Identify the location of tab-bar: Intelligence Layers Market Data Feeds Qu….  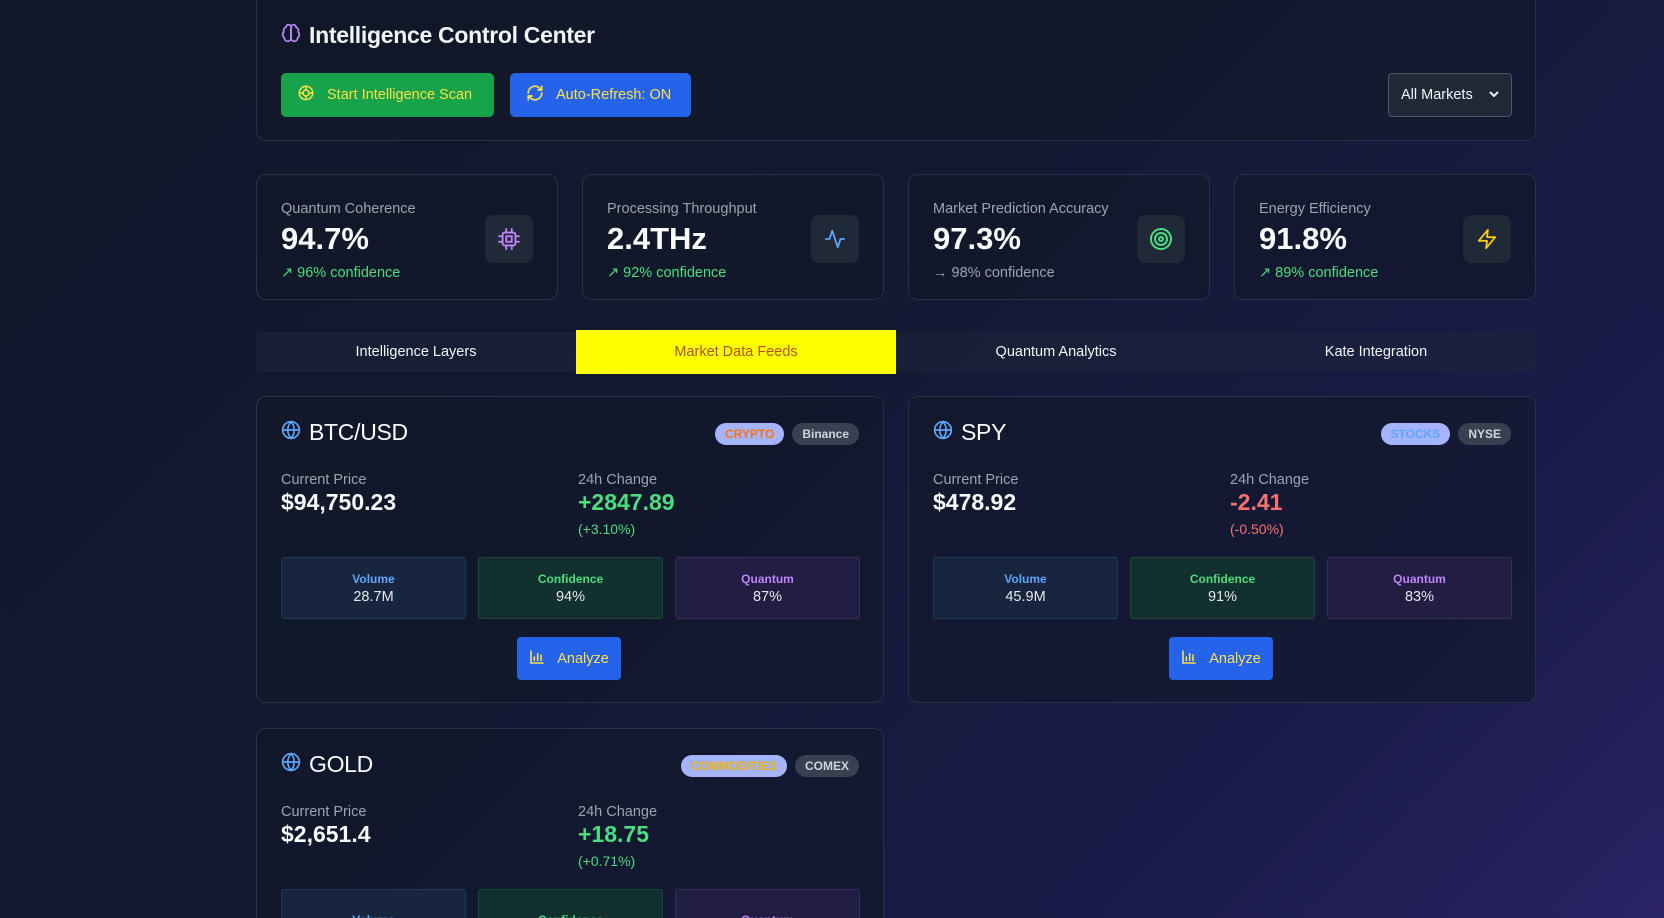
(896, 352).